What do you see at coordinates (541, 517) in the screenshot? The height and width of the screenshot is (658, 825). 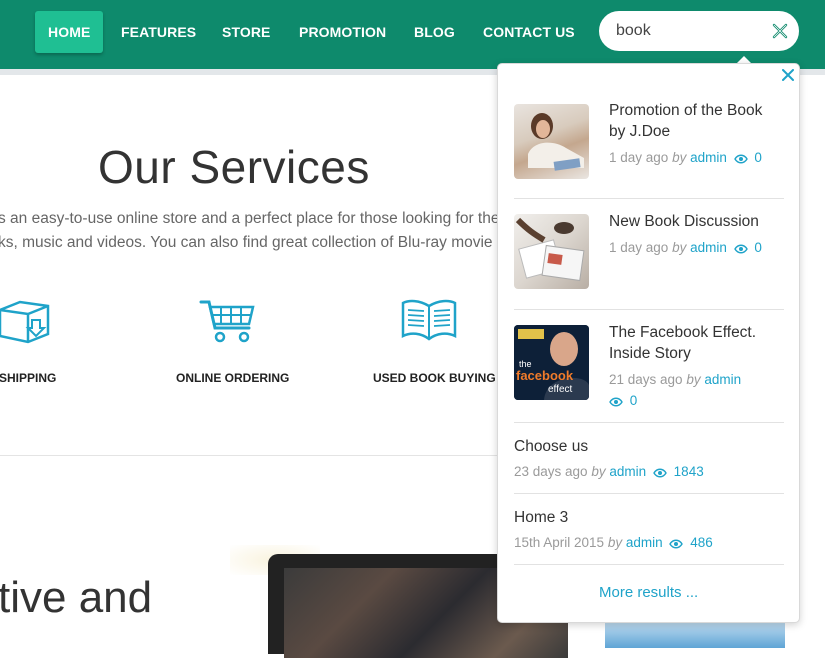 I see `result-title: Home 3` at bounding box center [541, 517].